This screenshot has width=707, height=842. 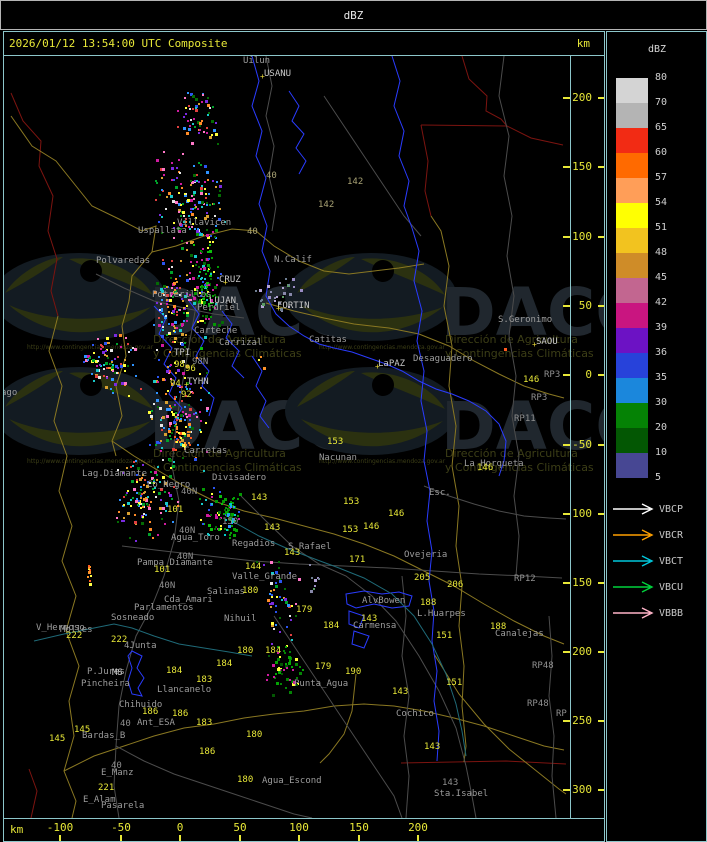 I want to click on y-axis-tick-label: -300, so click(x=579, y=789).